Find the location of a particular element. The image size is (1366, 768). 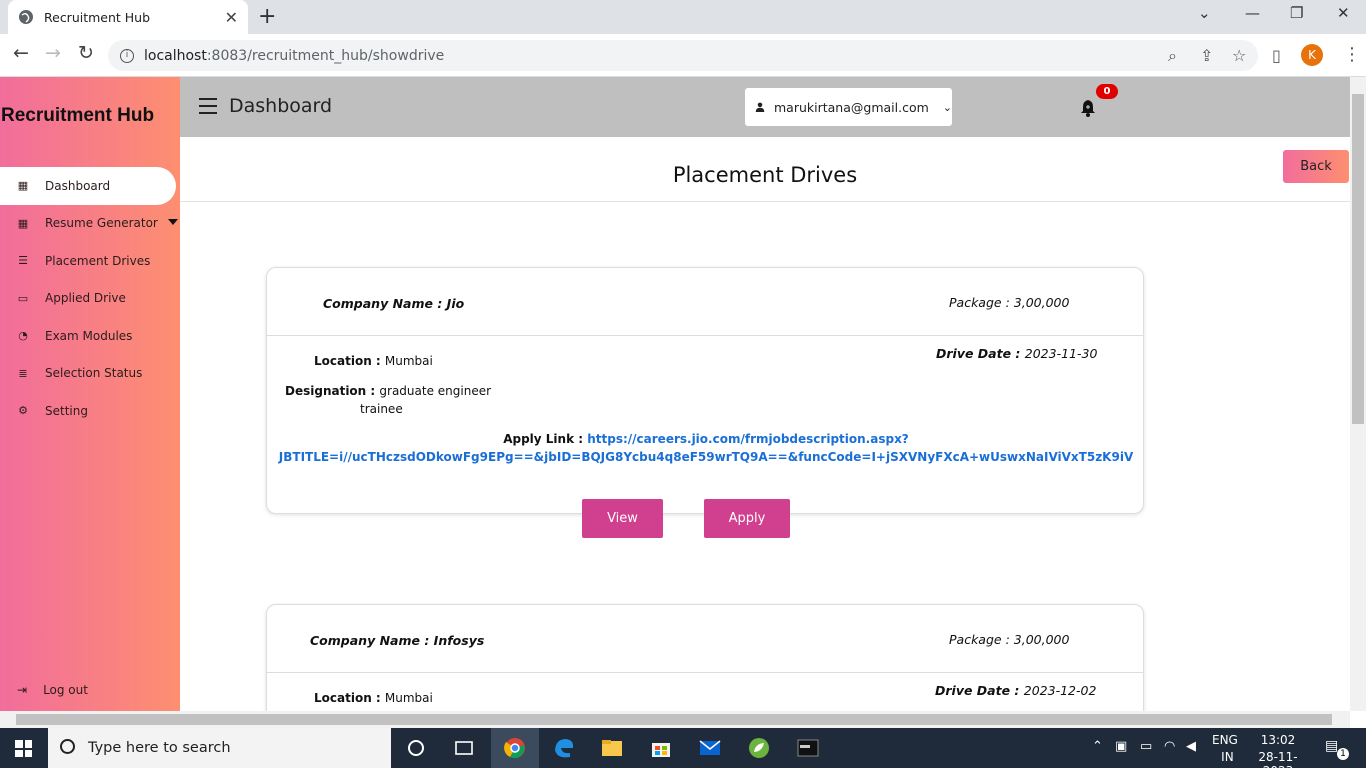

store-icon is located at coordinates (661, 748).